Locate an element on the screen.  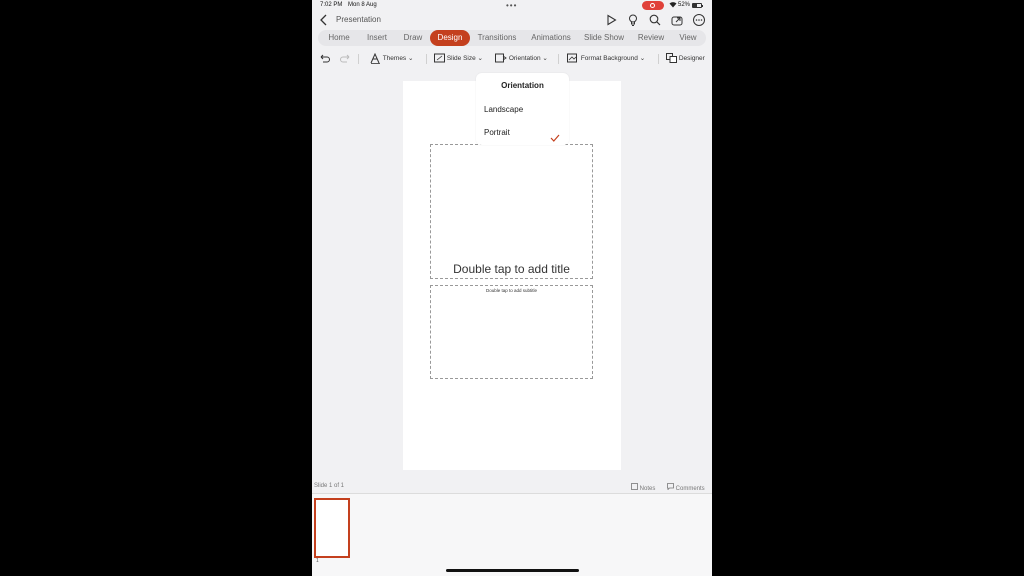
battery-icon is located at coordinates (697, 5).